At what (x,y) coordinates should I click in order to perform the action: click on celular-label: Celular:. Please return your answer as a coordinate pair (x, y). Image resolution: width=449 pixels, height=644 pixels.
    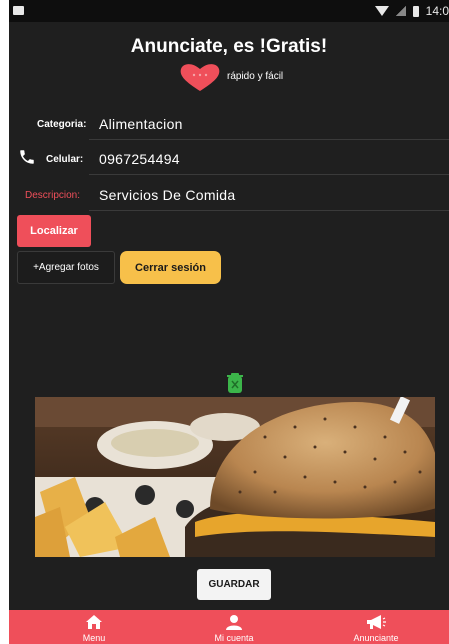
    Looking at the image, I should click on (65, 159).